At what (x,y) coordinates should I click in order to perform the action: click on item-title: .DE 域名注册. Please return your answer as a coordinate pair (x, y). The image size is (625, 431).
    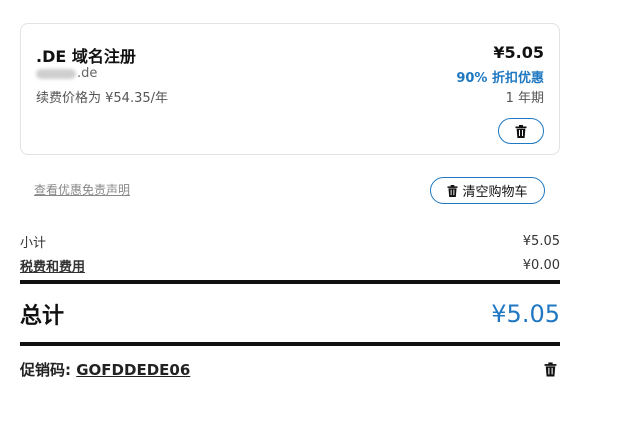
    Looking at the image, I should click on (86, 56).